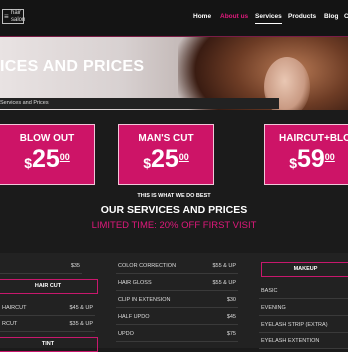  I want to click on price-card-haircut-blow: HAIRCUT+BLOW $5900, so click(306, 154).